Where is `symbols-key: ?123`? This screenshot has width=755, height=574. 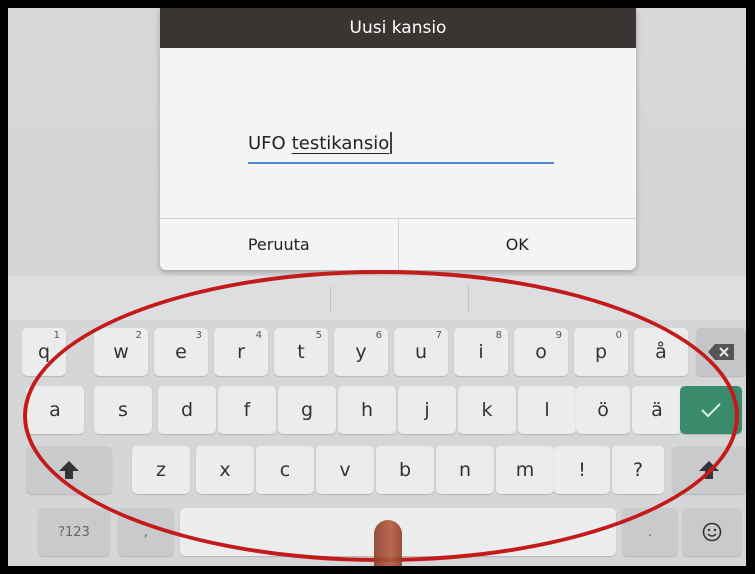
symbols-key: ?123 is located at coordinates (74, 532).